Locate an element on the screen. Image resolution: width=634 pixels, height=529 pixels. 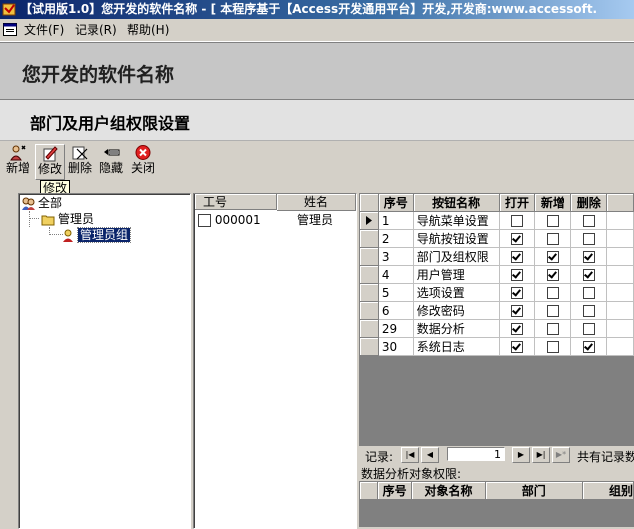
delete-button: 删除 is located at coordinates (80, 161).